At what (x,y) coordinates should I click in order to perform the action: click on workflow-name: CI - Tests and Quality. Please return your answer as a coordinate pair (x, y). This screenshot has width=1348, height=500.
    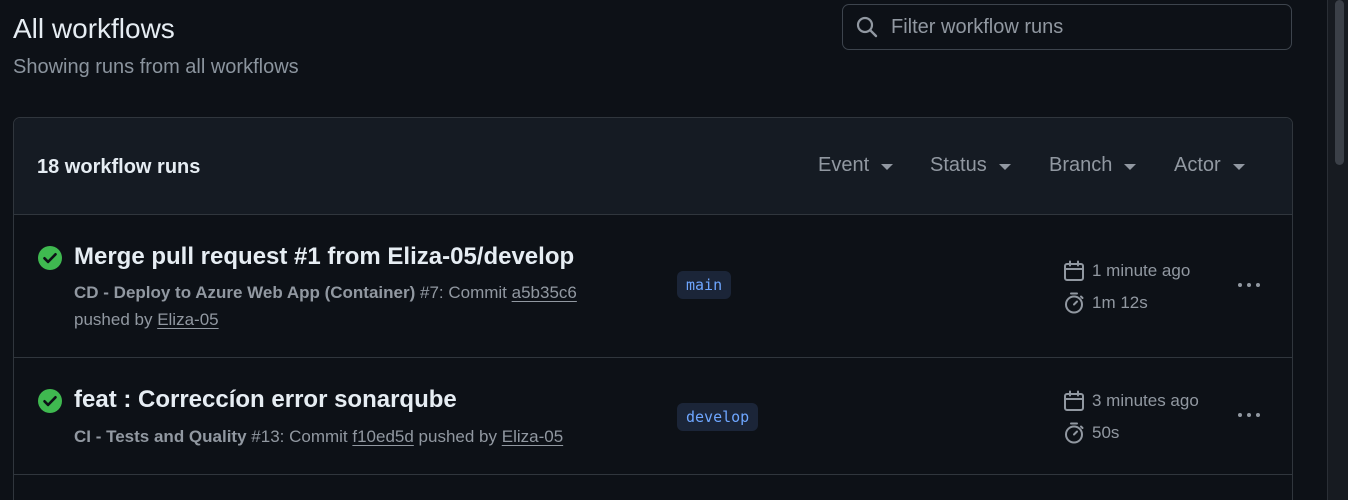
    Looking at the image, I should click on (160, 436).